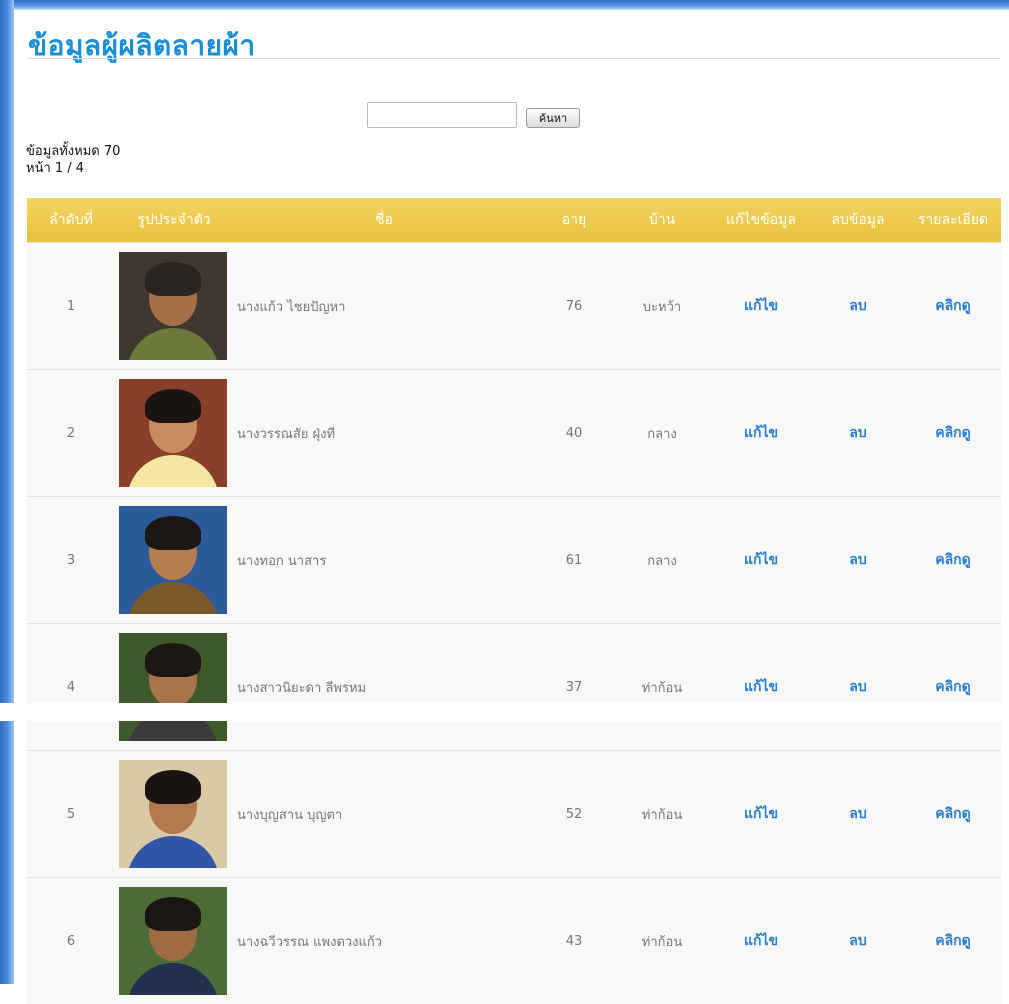  What do you see at coordinates (71, 687) in the screenshot?
I see `row-number: 4` at bounding box center [71, 687].